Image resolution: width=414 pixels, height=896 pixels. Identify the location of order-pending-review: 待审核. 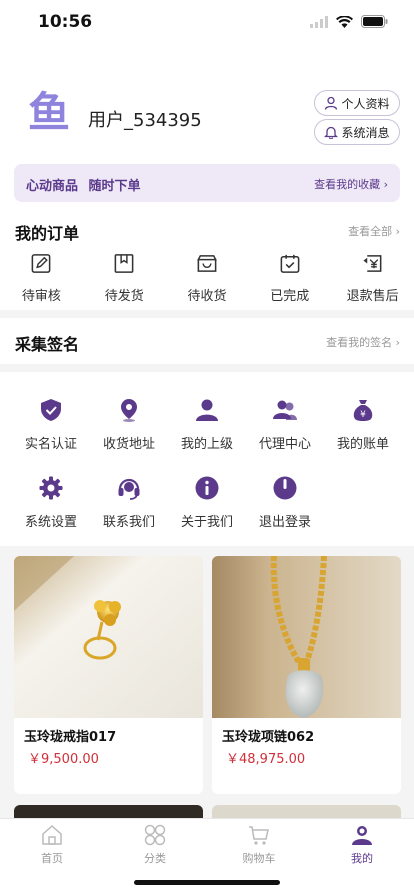
(41, 278).